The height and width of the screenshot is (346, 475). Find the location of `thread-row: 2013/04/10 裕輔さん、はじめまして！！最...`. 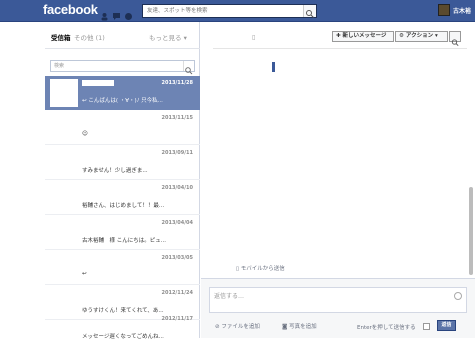

thread-row: 2013/04/10 裕輔さん、はじめまして！！最... is located at coordinates (122, 198).